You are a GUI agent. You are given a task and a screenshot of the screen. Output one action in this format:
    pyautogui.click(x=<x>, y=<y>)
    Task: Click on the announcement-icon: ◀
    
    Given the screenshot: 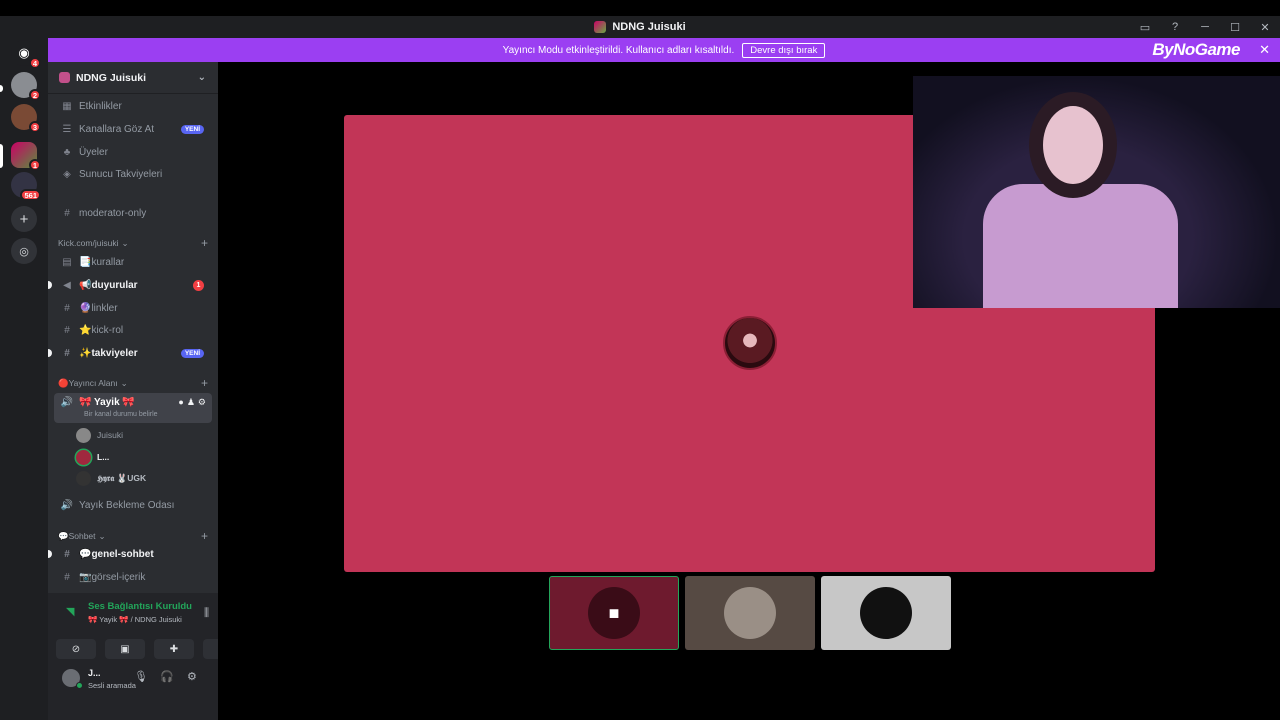 What is the action you would take?
    pyautogui.click(x=67, y=285)
    